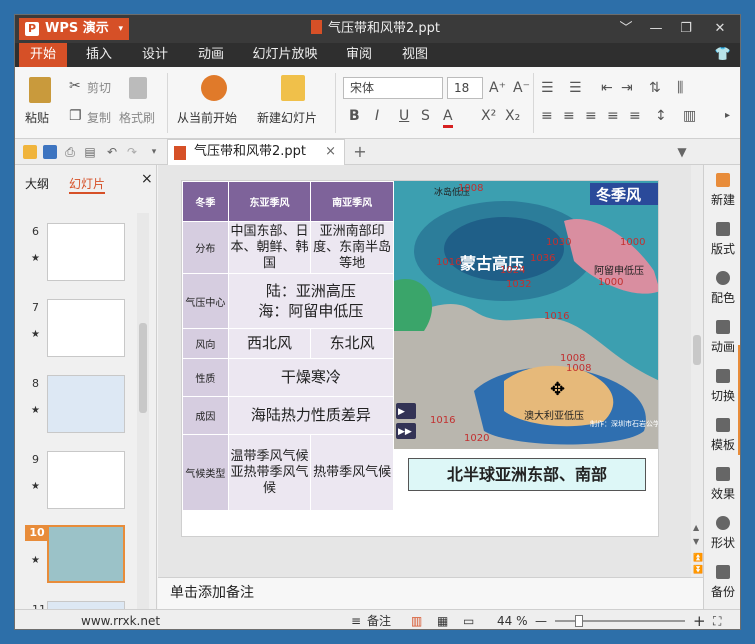 This screenshot has height=644, width=755. I want to click on isobar-label: 1024, so click(512, 270).